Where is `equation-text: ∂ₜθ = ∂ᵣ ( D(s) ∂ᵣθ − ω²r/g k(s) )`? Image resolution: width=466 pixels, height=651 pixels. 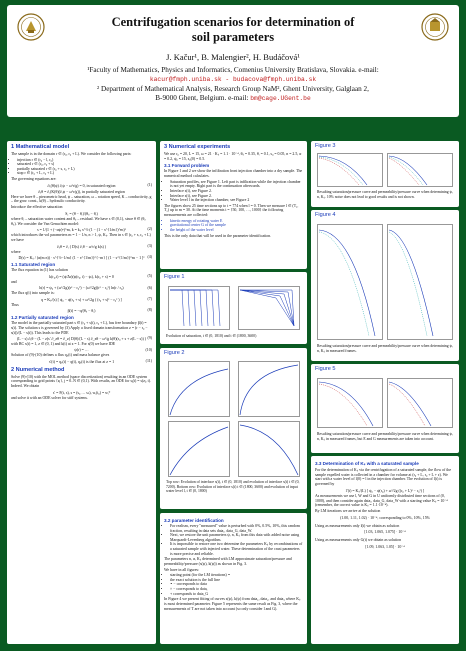 equation-text: ∂ₜθ = ∂ᵣ ( D(s) ∂ᵣθ − ω²r/g k(s) ) is located at coordinates (81, 246).